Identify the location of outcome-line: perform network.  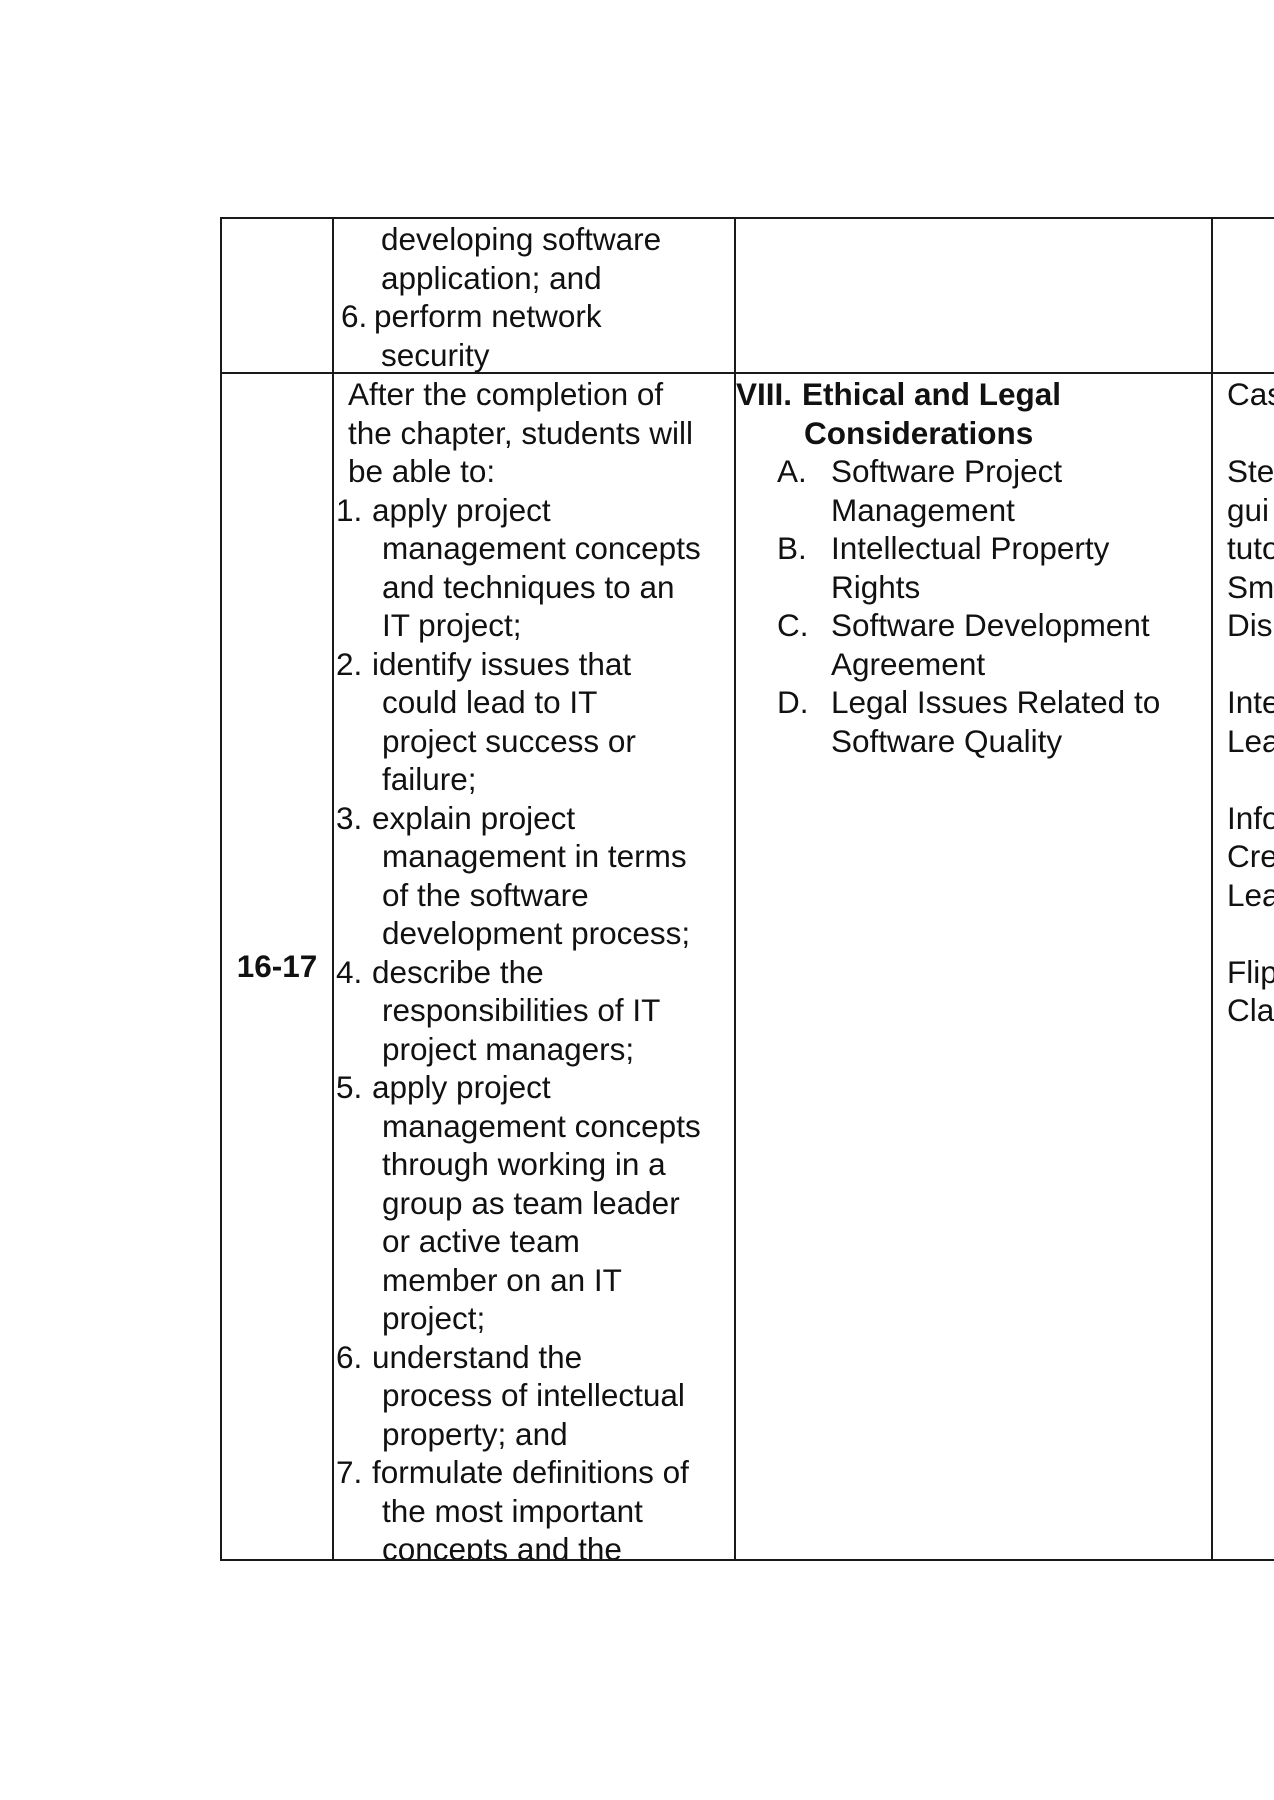
(488, 316).